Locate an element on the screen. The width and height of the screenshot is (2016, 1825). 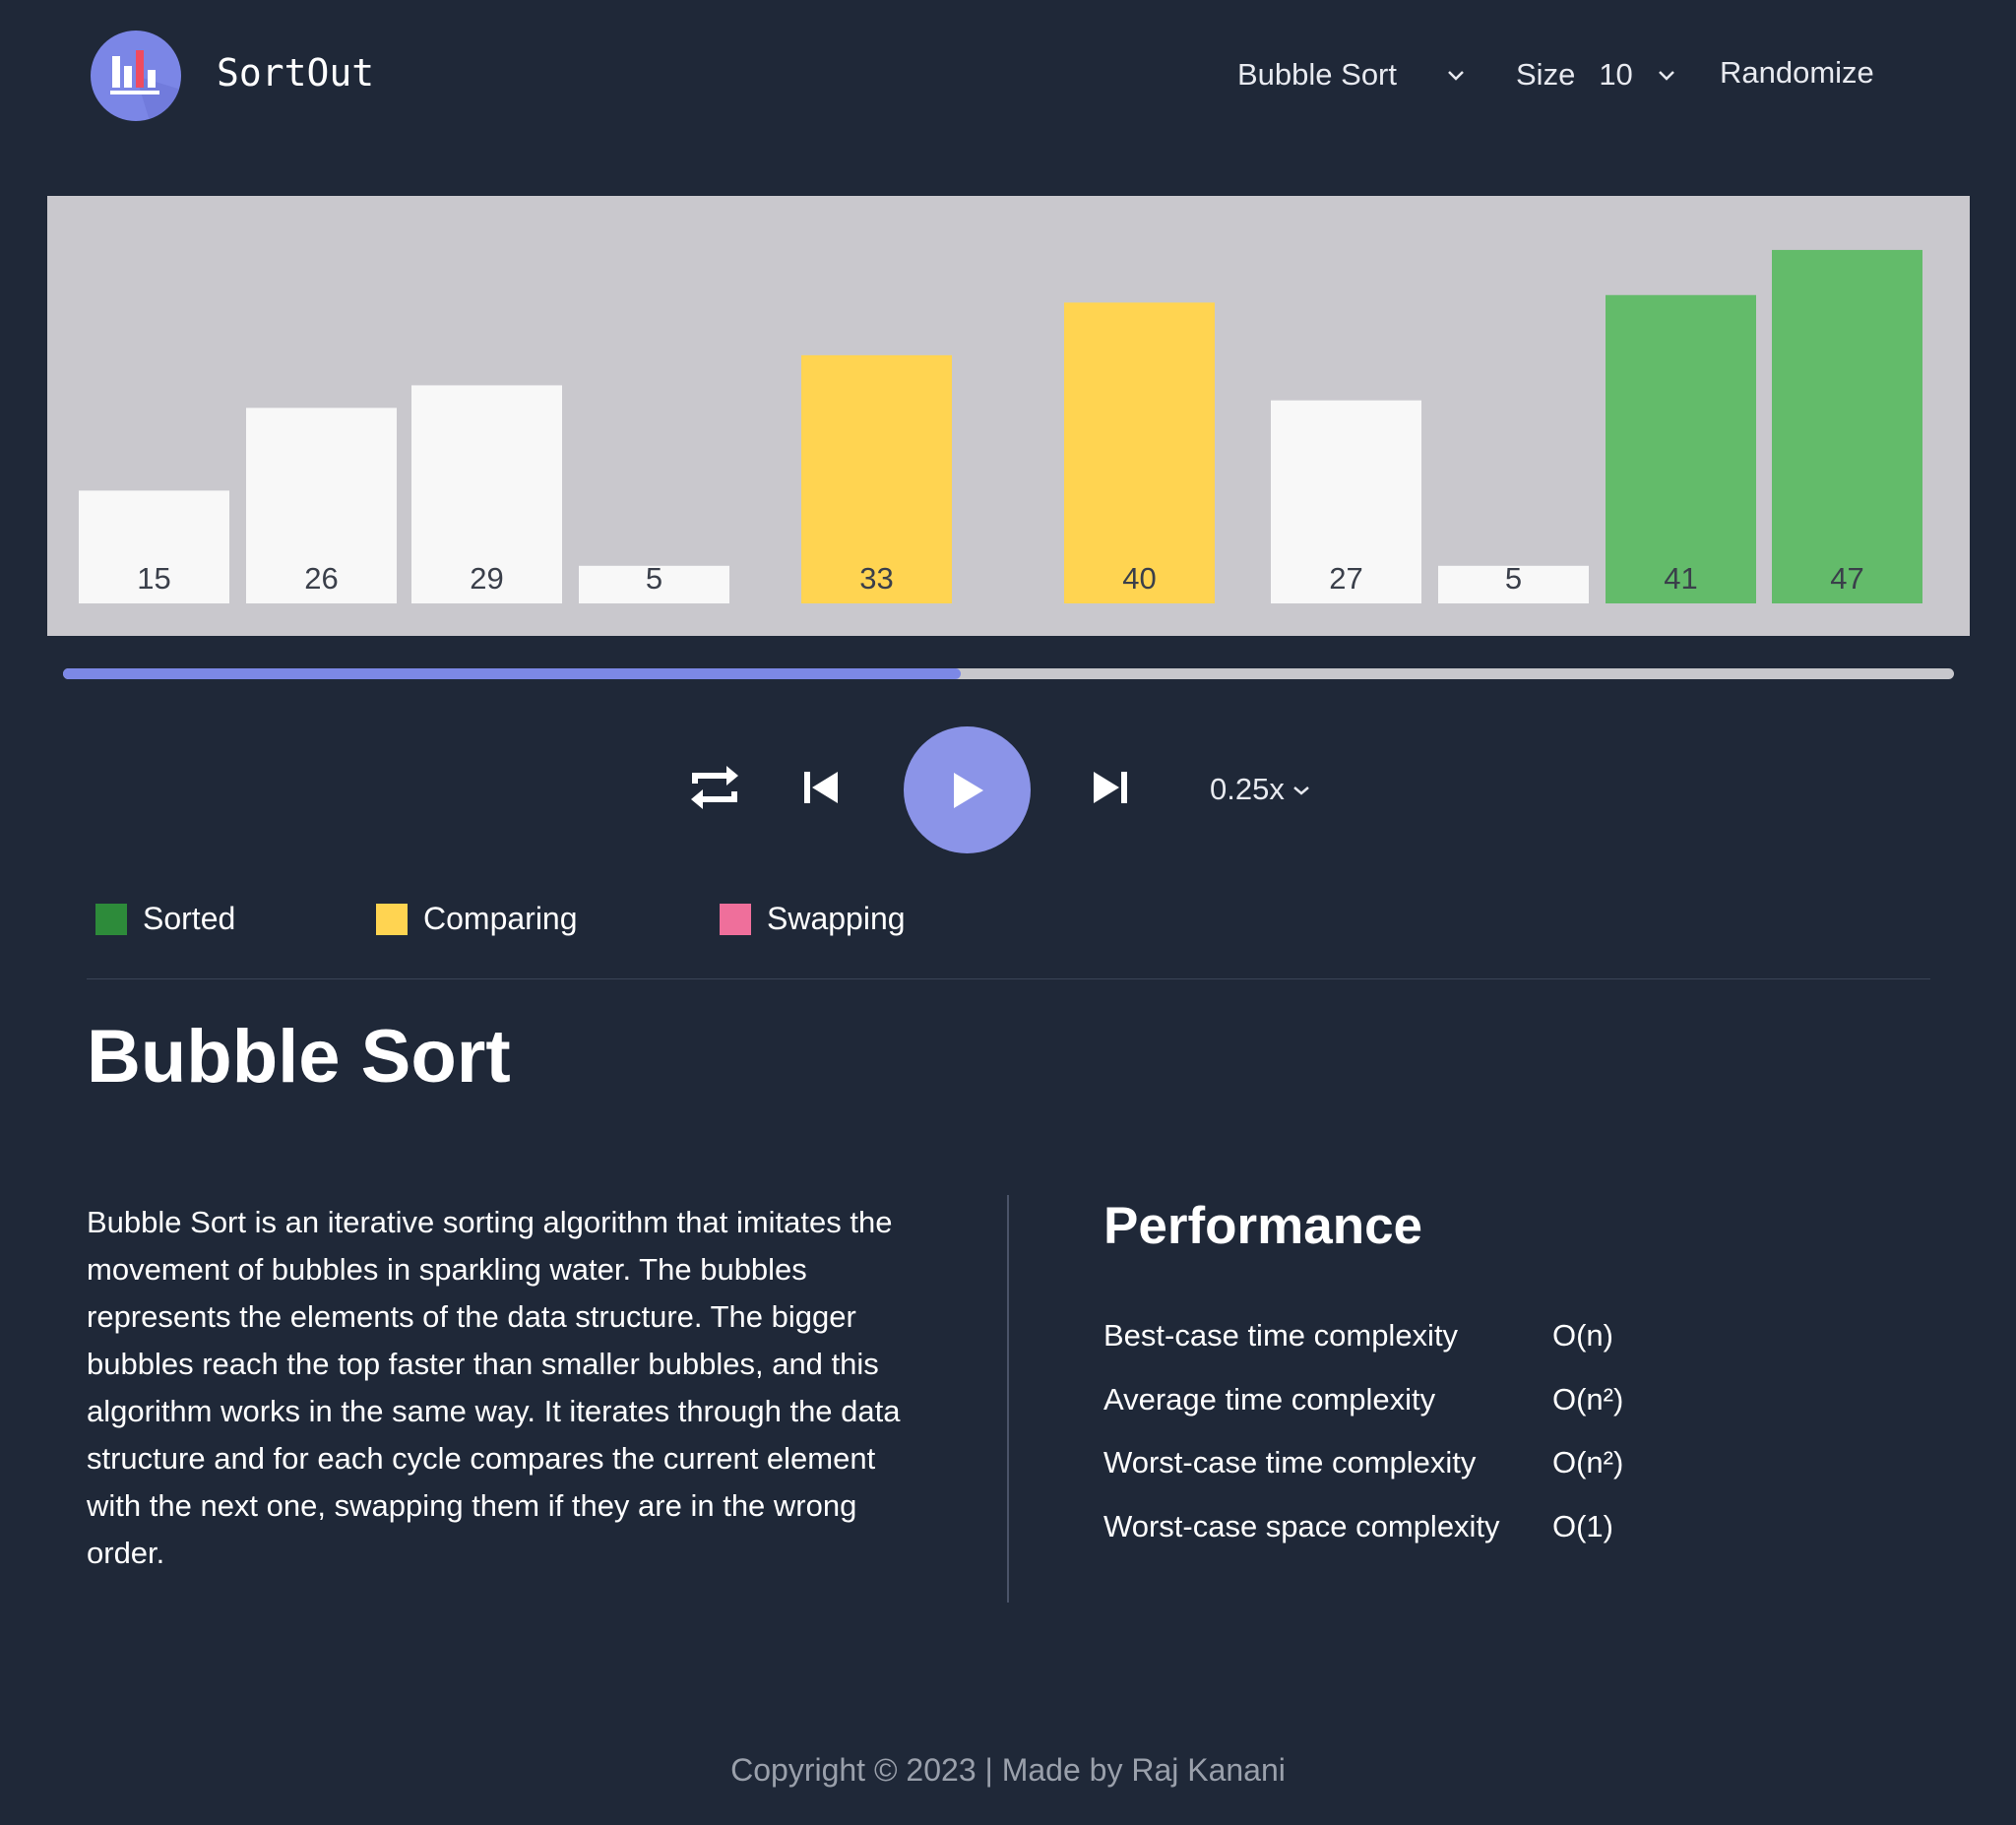
performance-label: Average time complexity is located at coordinates (1269, 1399).